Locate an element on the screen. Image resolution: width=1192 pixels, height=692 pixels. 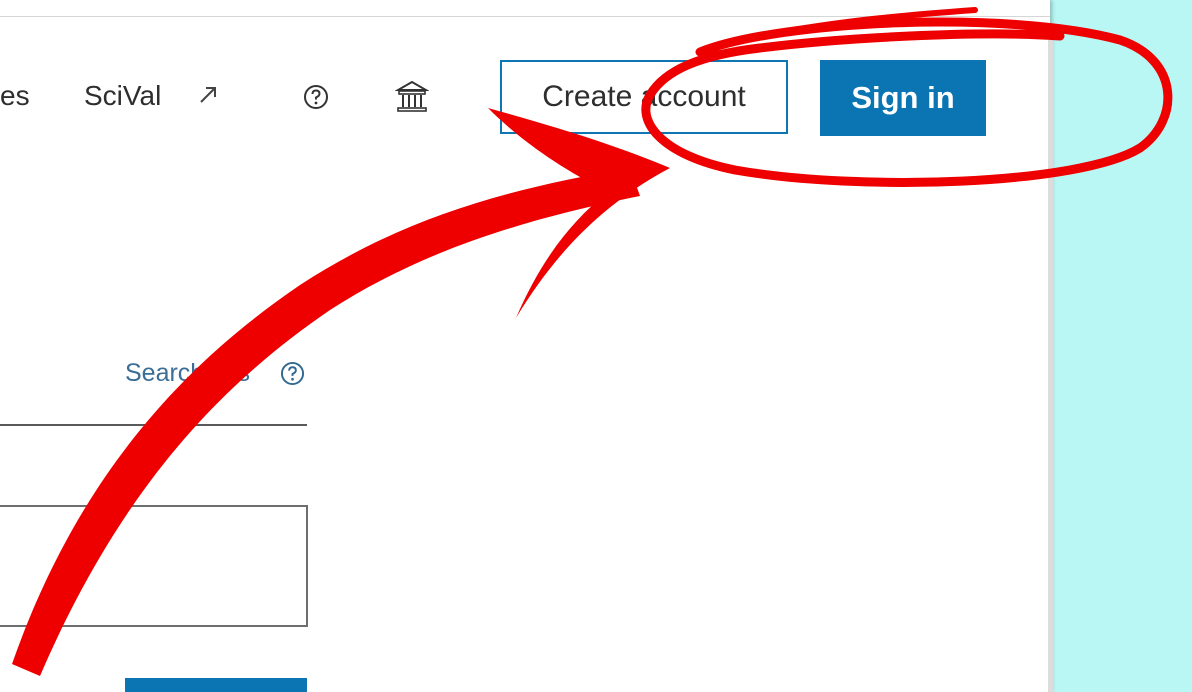
nav-item-partial: es is located at coordinates (15, 96).